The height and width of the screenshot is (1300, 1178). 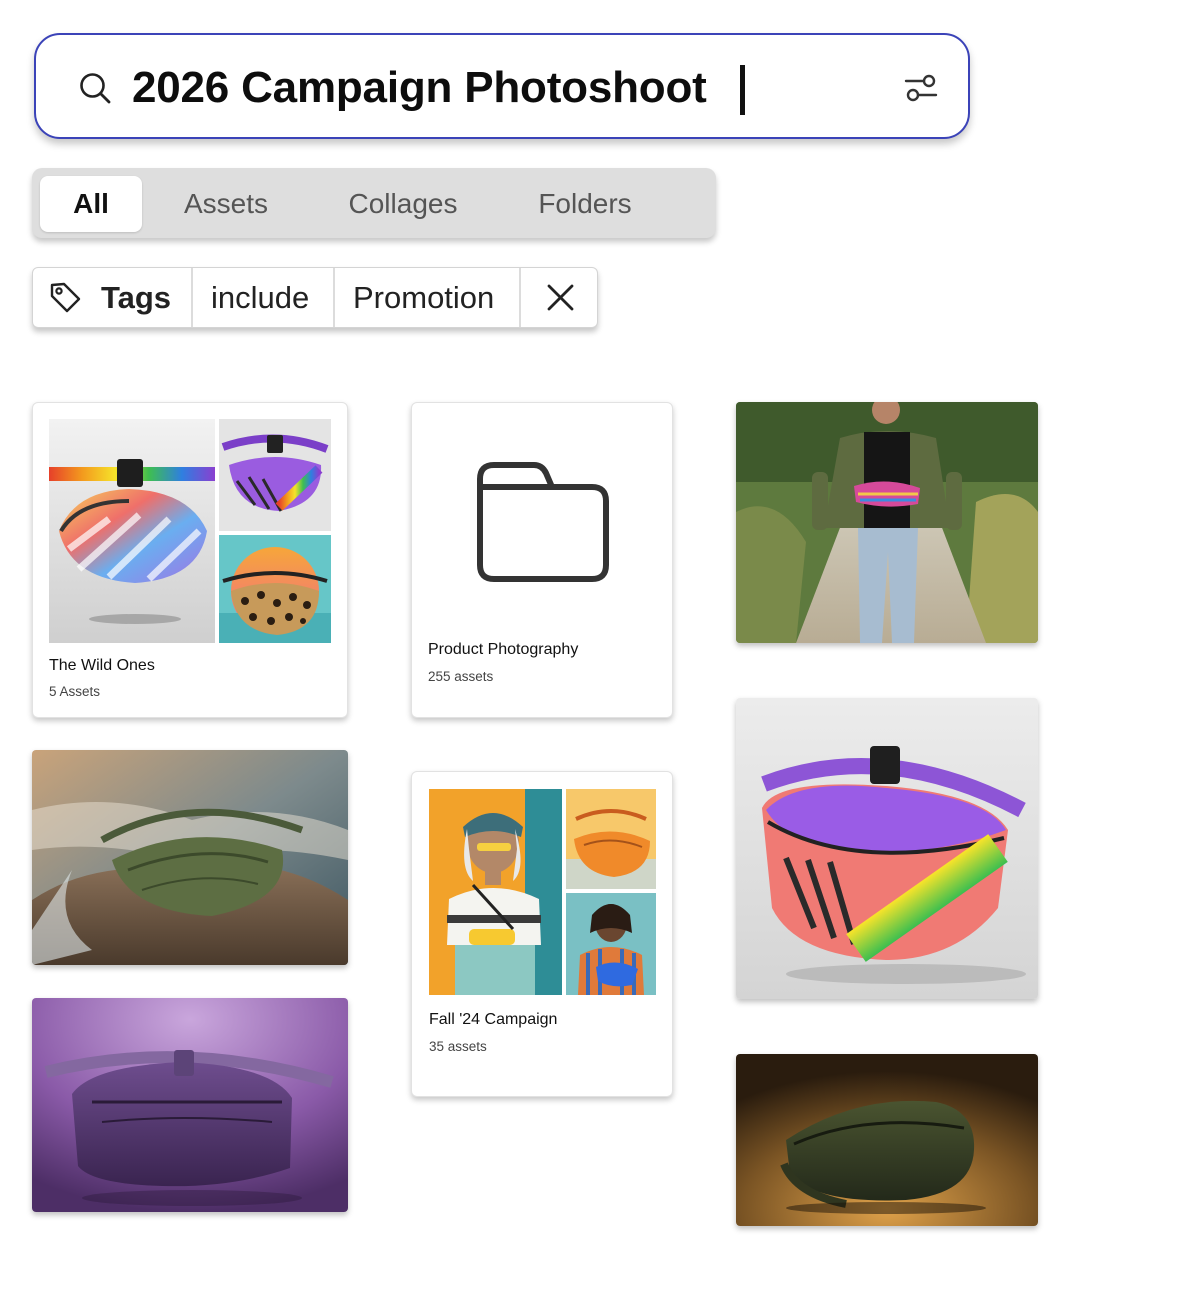 What do you see at coordinates (226, 204) in the screenshot?
I see `tab-assets: Assets` at bounding box center [226, 204].